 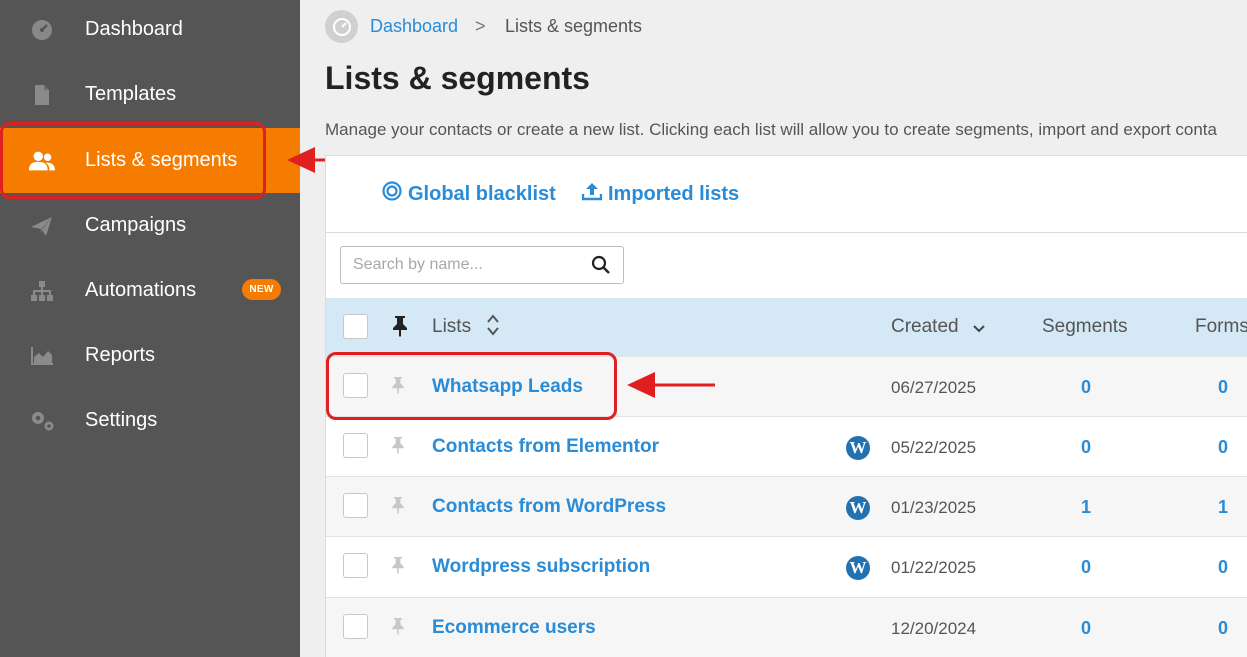 I want to click on global-blacklist-link: Global blacklist, so click(x=469, y=194).